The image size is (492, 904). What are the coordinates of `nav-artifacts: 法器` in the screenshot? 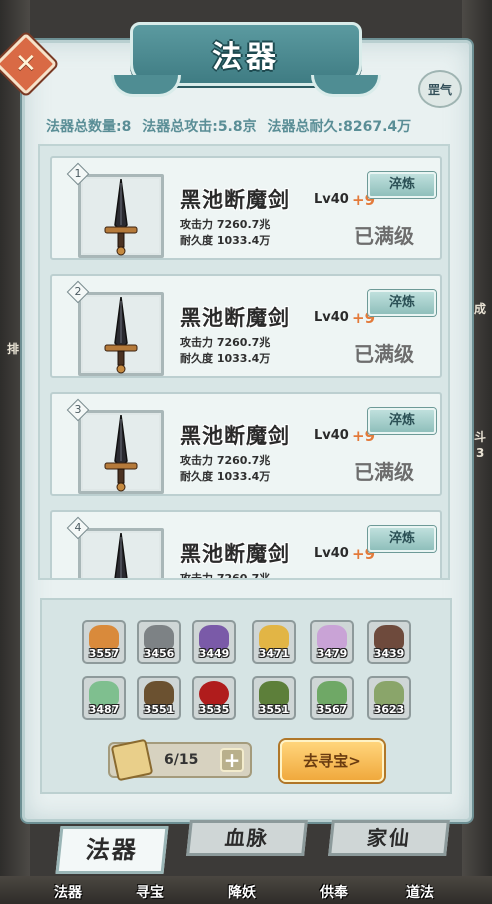 It's located at (68, 892).